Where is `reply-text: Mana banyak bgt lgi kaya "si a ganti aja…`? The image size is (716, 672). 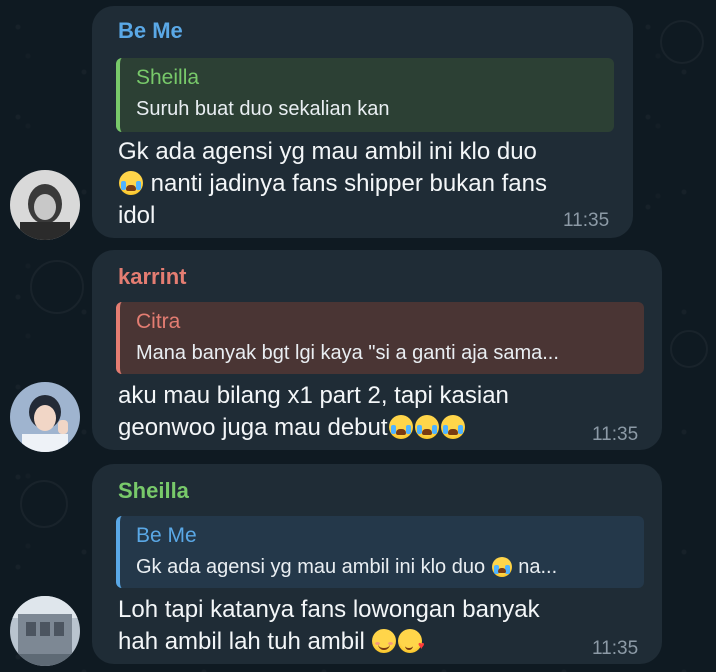 reply-text: Mana banyak bgt lgi kaya "si a ganti aja… is located at coordinates (347, 353).